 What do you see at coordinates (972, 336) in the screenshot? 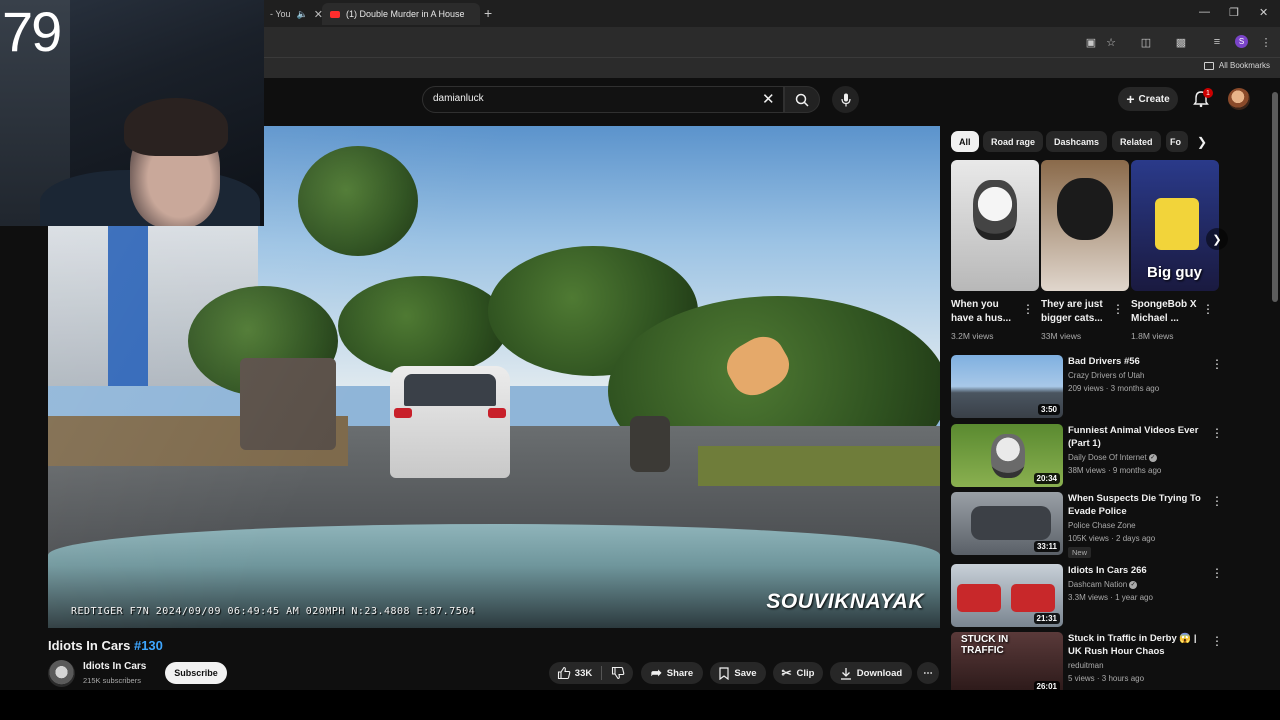
I see `short-views: 3.2M views` at bounding box center [972, 336].